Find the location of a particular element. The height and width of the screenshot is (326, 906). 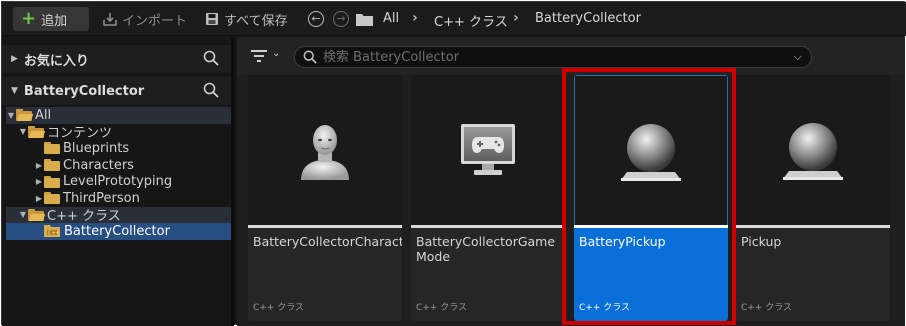

import-icon is located at coordinates (110, 19).